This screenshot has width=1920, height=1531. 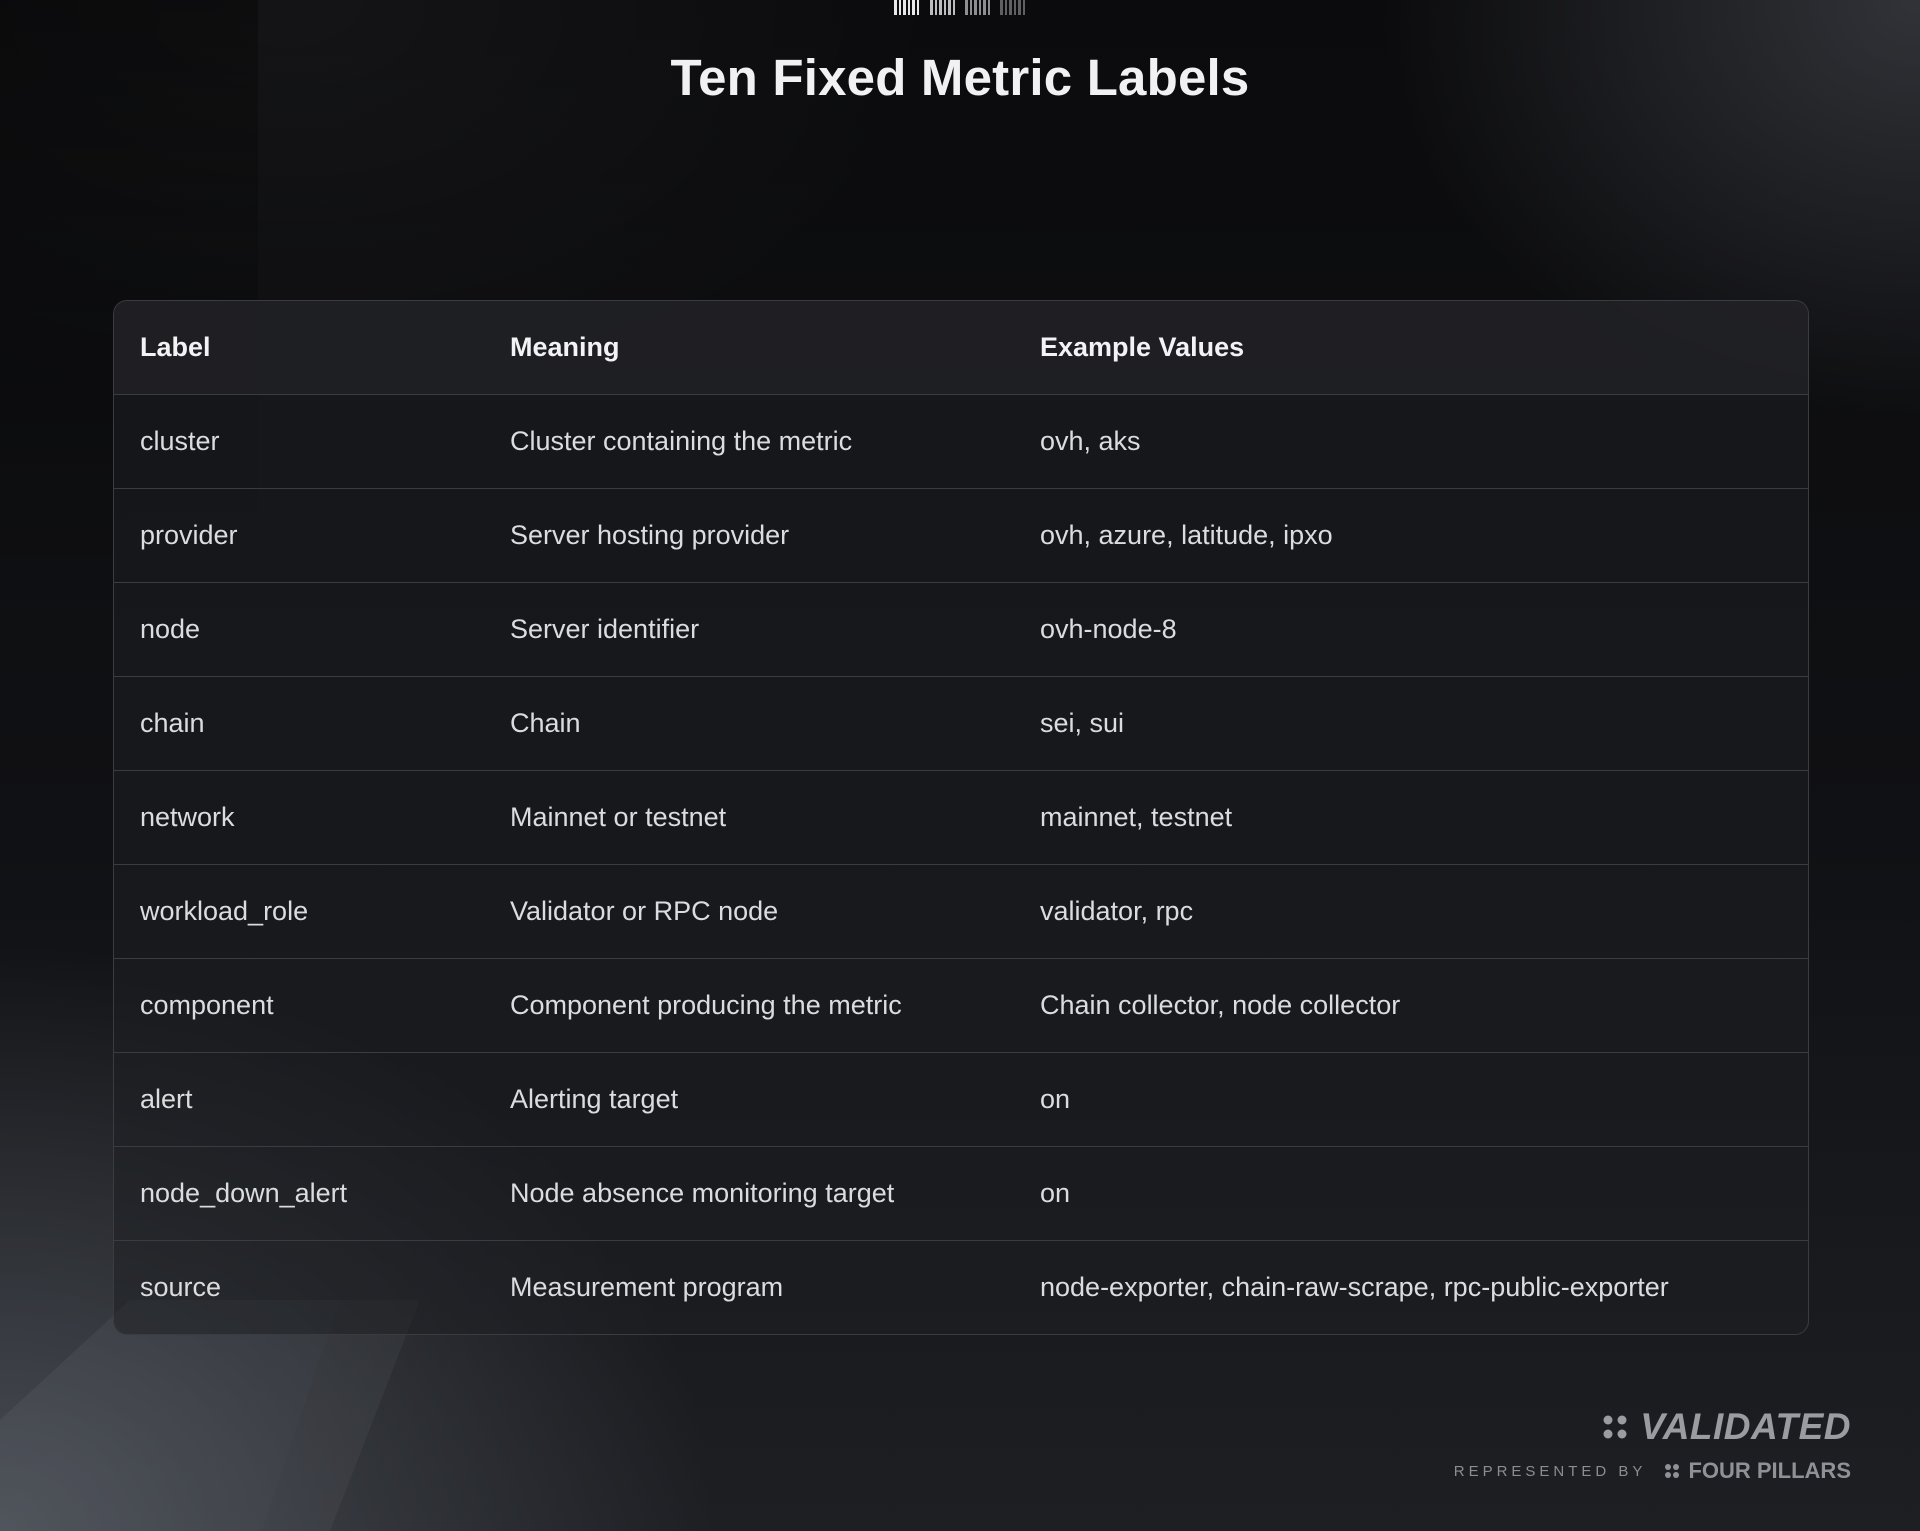 I want to click on cell-meaning: Cluster containing the metric, so click(x=749, y=441).